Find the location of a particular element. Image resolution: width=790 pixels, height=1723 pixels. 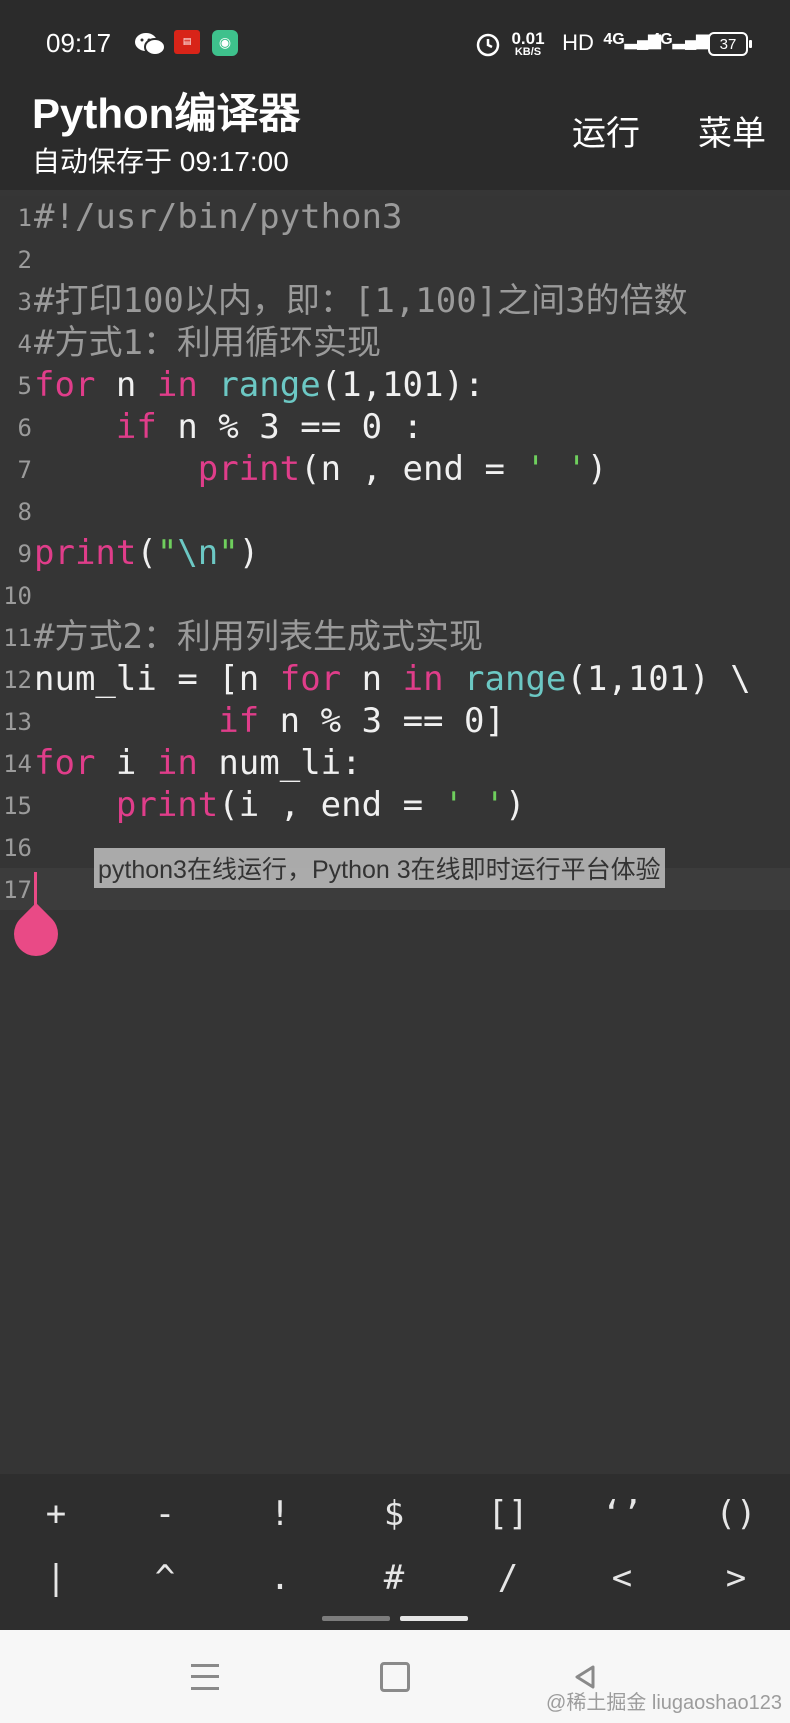

symbol-key: | is located at coordinates (56, 1578).